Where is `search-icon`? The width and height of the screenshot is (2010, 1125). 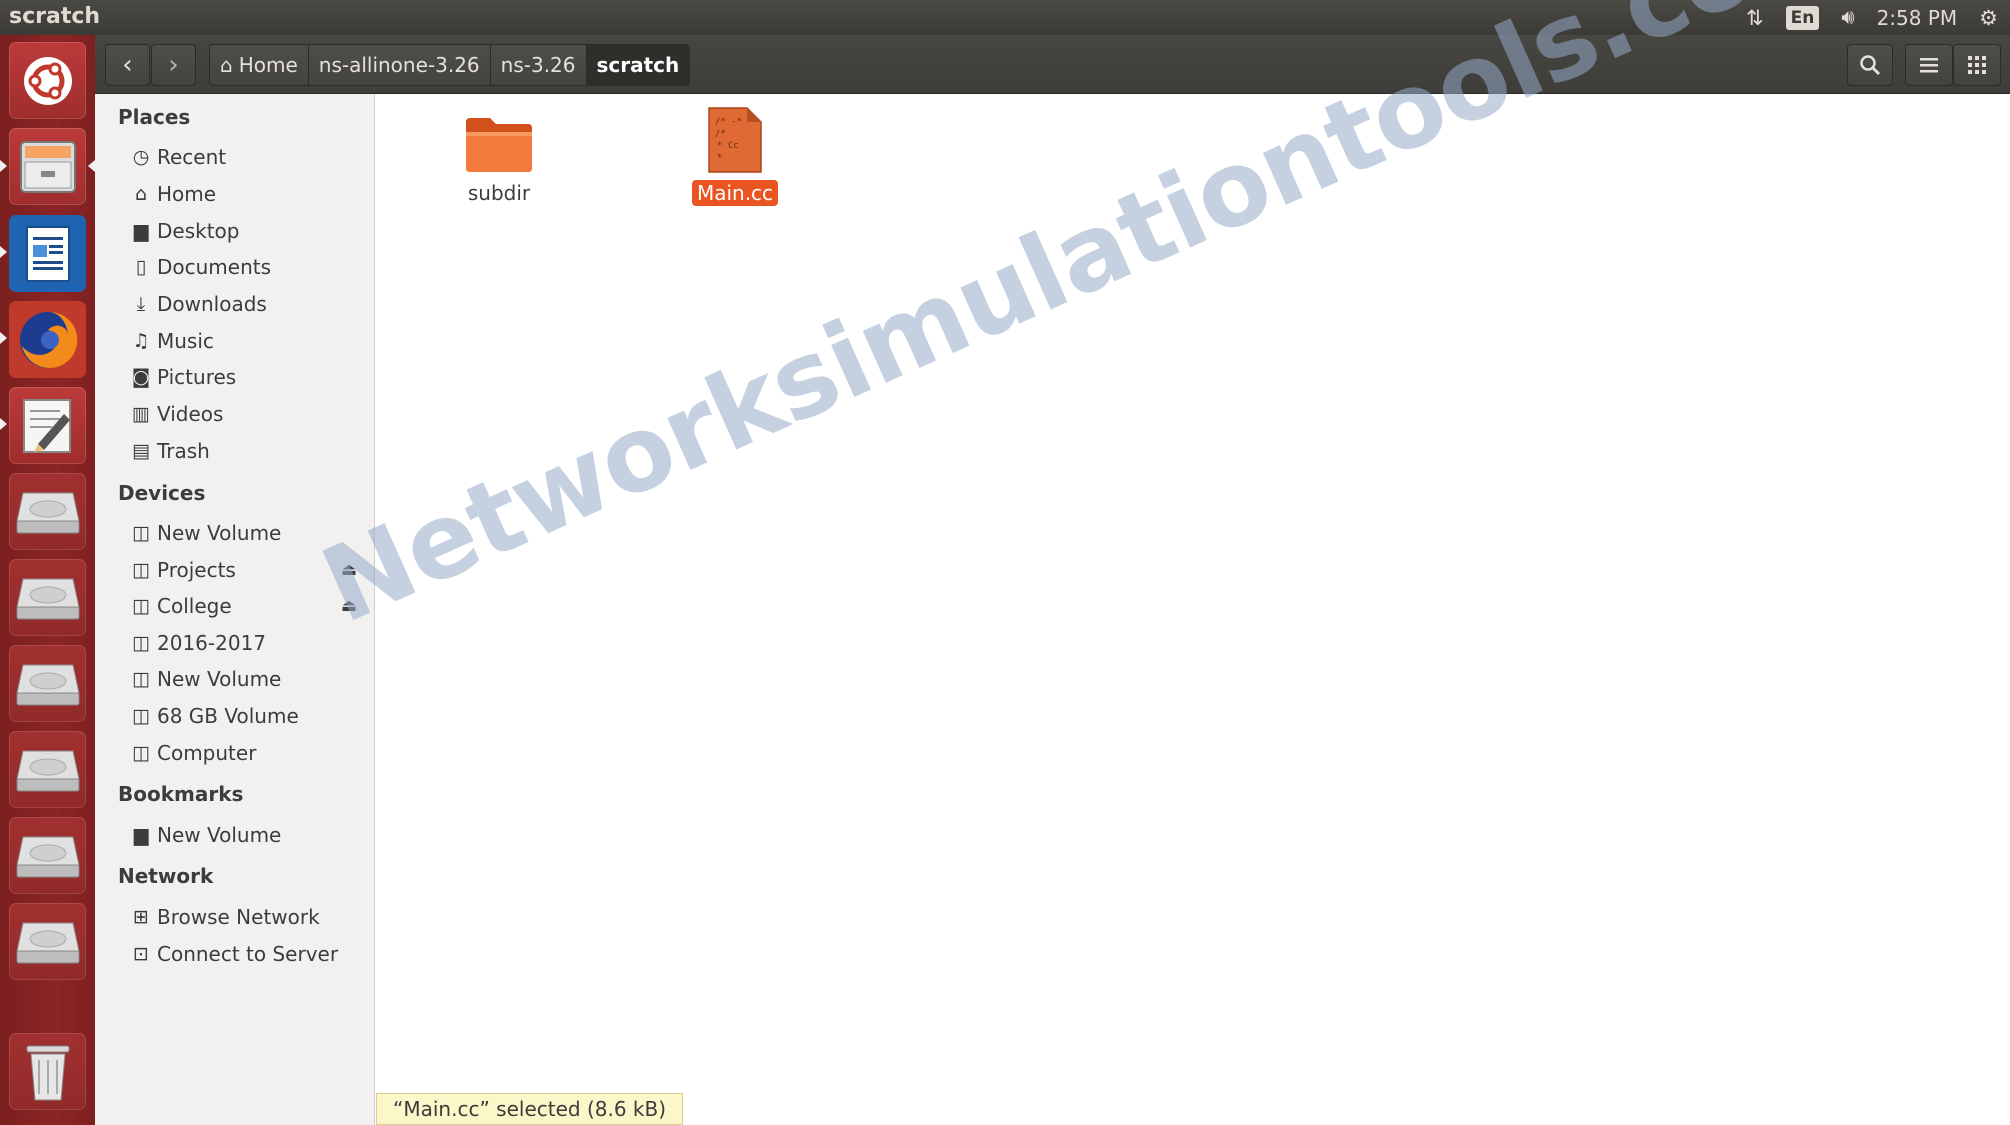 search-icon is located at coordinates (1870, 65).